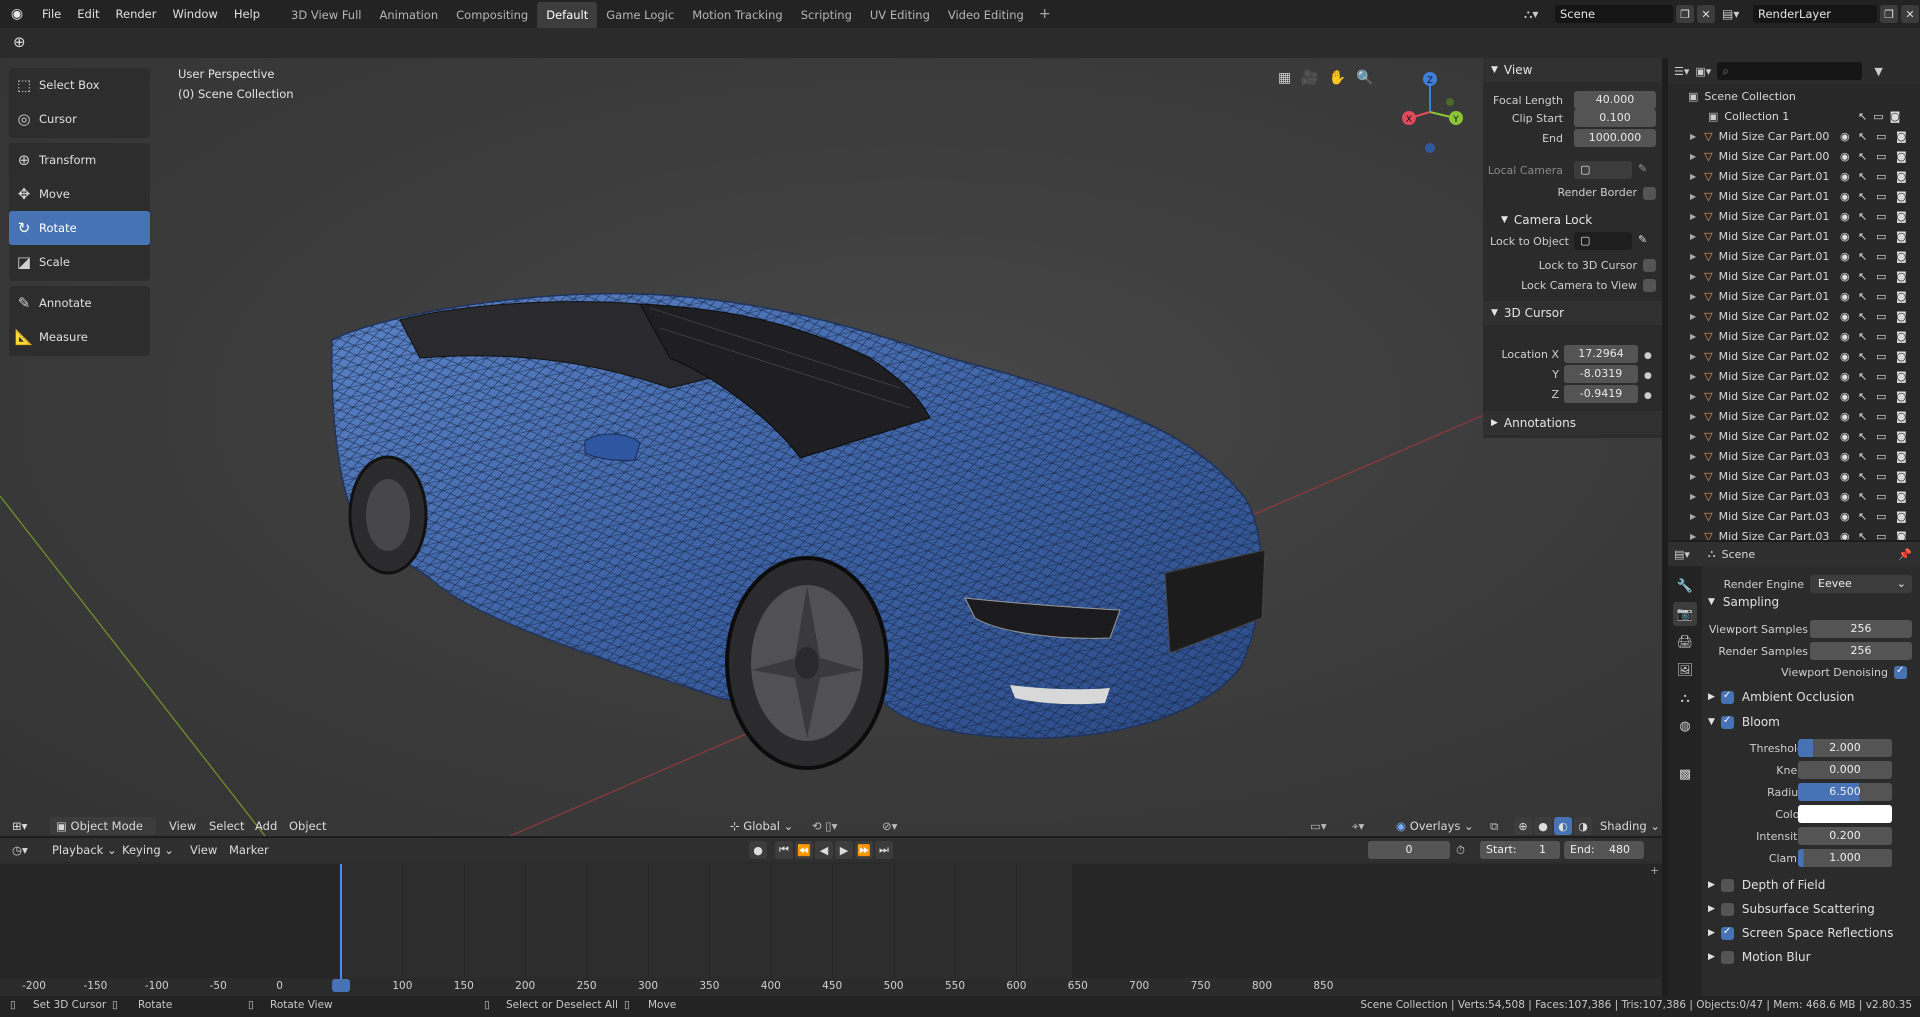 The height and width of the screenshot is (1017, 1920). Describe the element at coordinates (1685, 614) in the screenshot. I see `render-tab-icon: 📷` at that location.